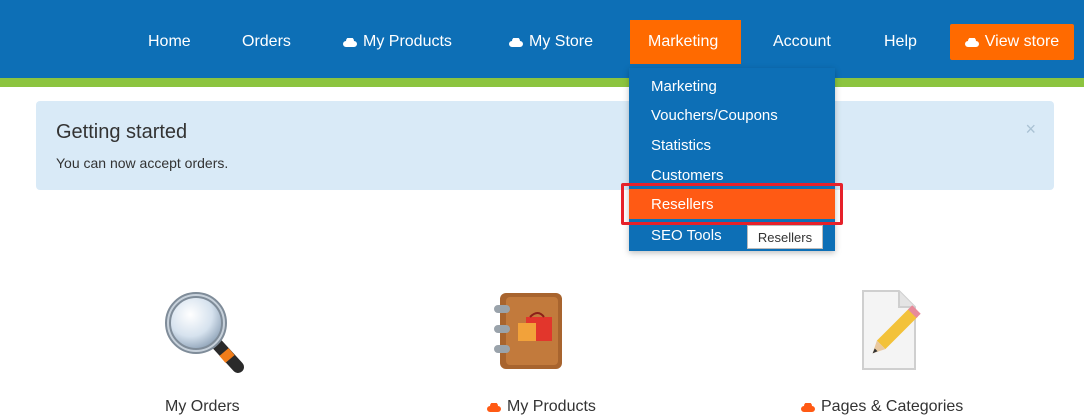 Image resolution: width=1084 pixels, height=419 pixels. Describe the element at coordinates (561, 41) in the screenshot. I see `nav-my-store-label: My Store` at that location.